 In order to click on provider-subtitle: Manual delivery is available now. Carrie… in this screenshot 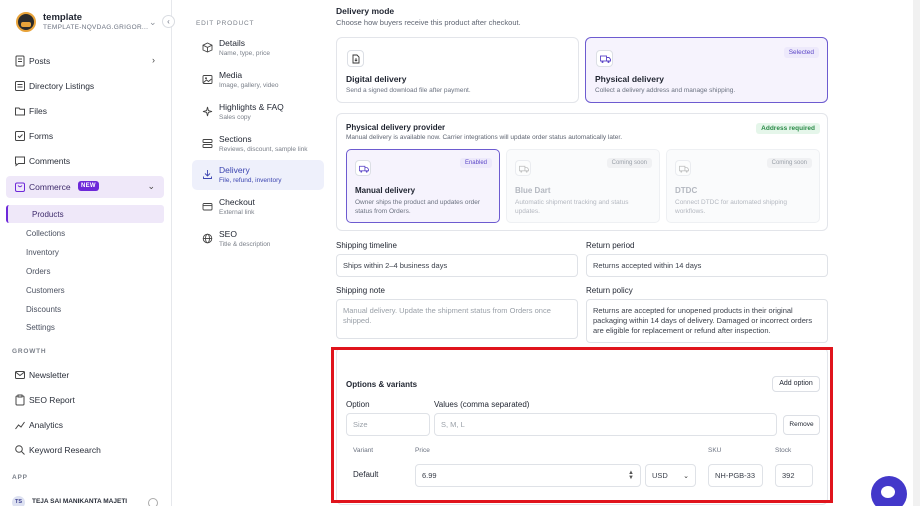, I will do `click(484, 137)`.